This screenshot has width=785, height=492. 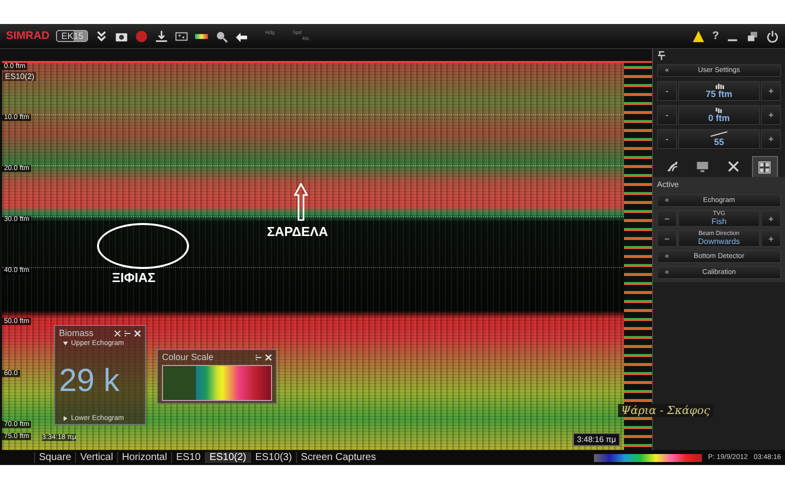 I want to click on view-tab: Screen Captures, so click(x=338, y=457).